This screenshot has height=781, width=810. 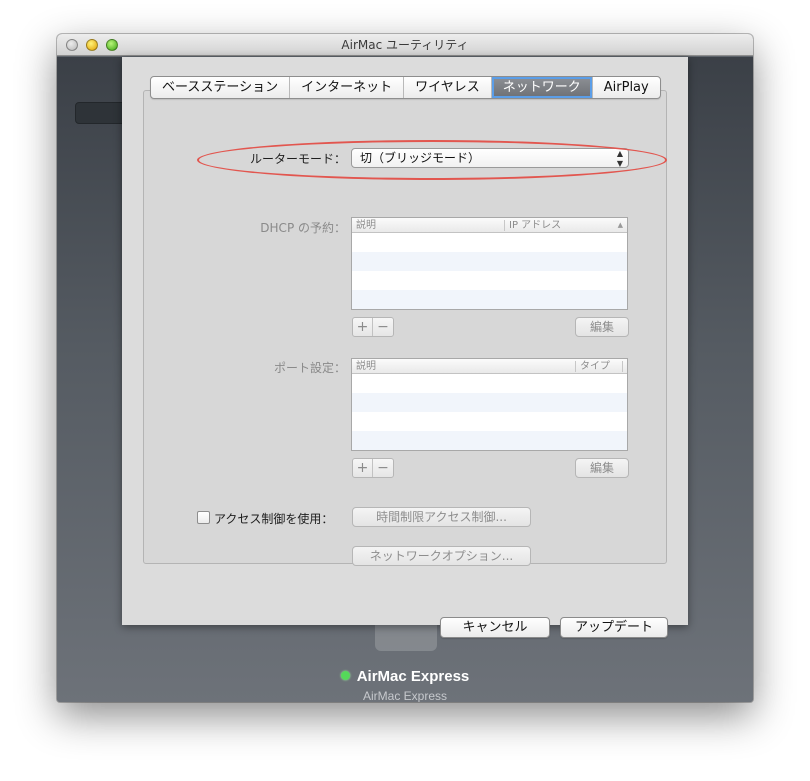 I want to click on dhcp-add-remove-control: + −, so click(x=373, y=327).